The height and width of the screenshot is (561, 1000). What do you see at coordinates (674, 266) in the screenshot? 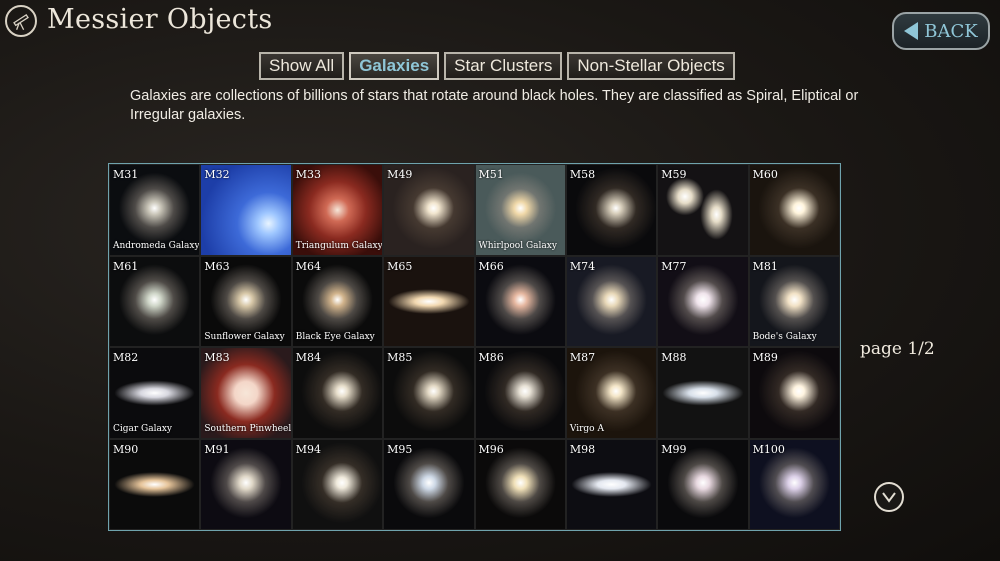
I see `object-code: M77` at bounding box center [674, 266].